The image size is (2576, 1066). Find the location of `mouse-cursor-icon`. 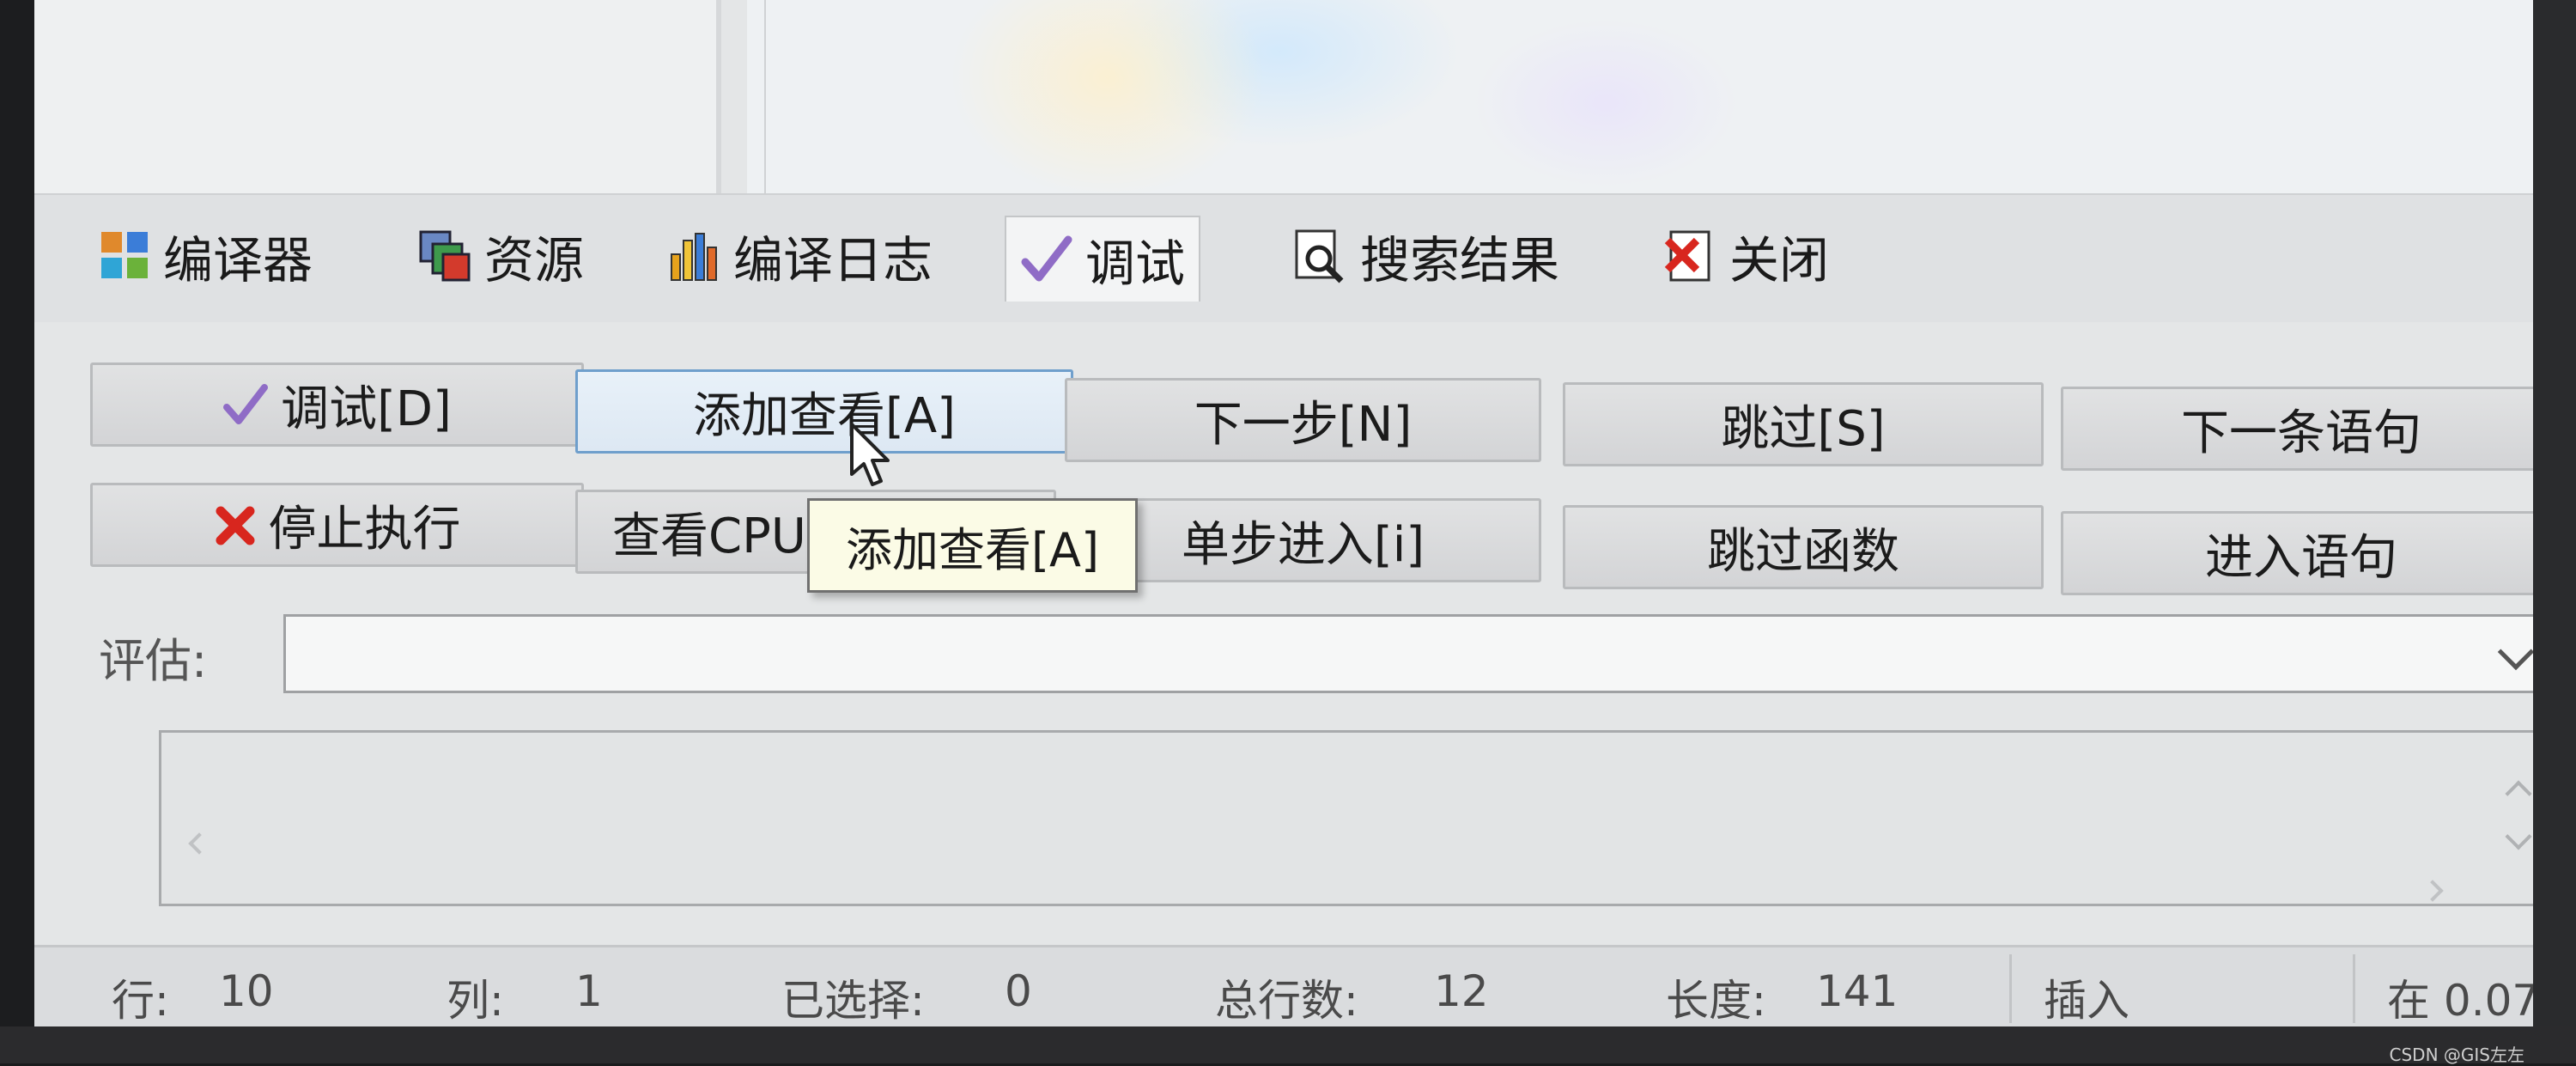

mouse-cursor-icon is located at coordinates (870, 454).